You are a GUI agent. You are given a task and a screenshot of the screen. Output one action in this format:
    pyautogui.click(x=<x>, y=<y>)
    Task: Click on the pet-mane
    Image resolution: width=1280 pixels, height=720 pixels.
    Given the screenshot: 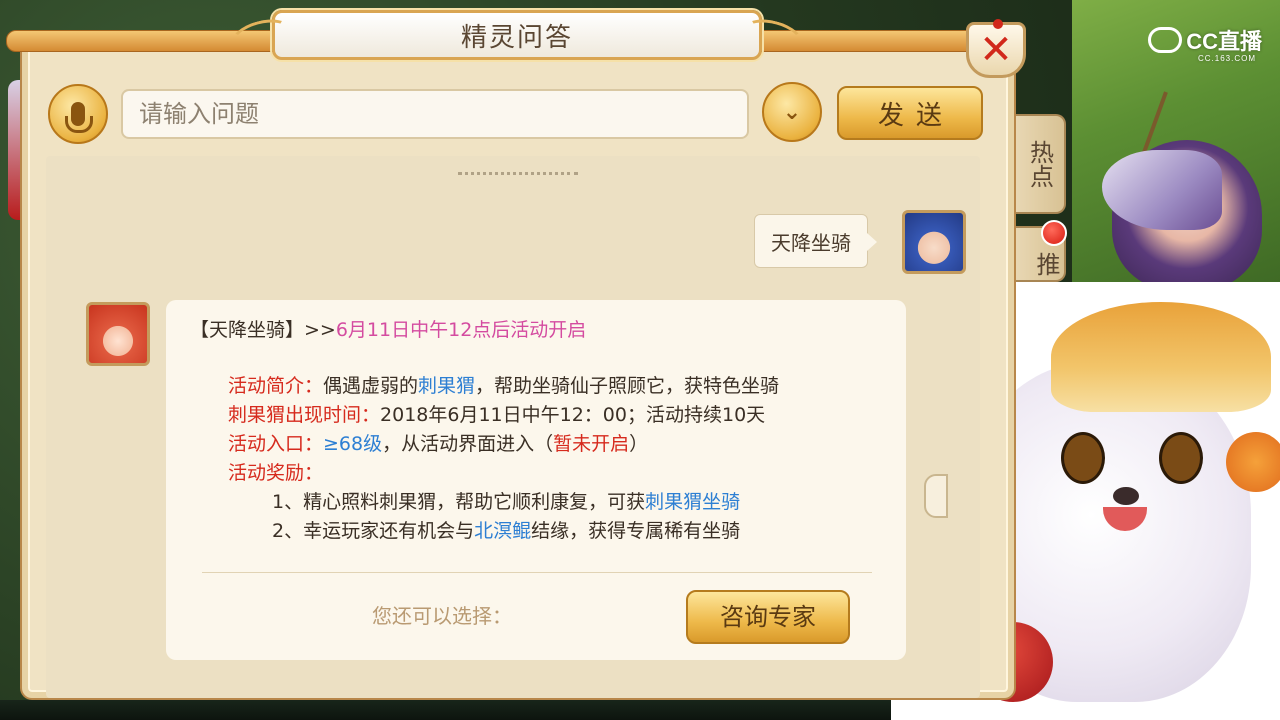 What is the action you would take?
    pyautogui.click(x=1161, y=357)
    